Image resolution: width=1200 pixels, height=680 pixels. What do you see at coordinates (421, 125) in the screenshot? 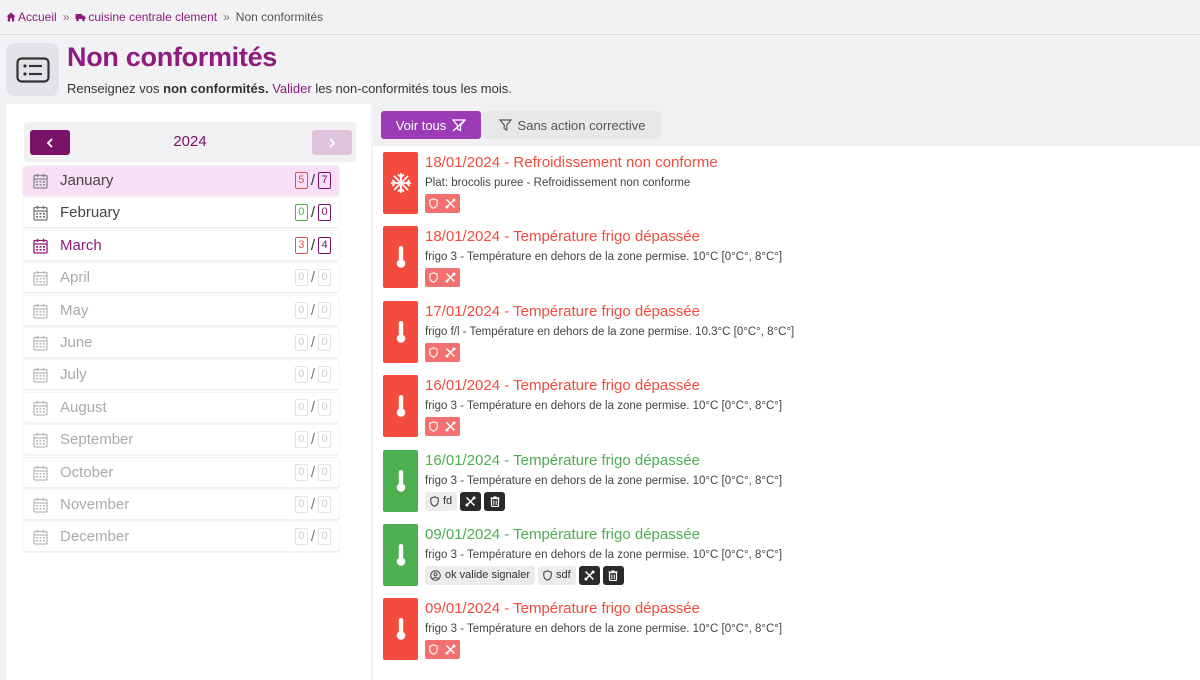
I see `show-all-label: Voir tous` at bounding box center [421, 125].